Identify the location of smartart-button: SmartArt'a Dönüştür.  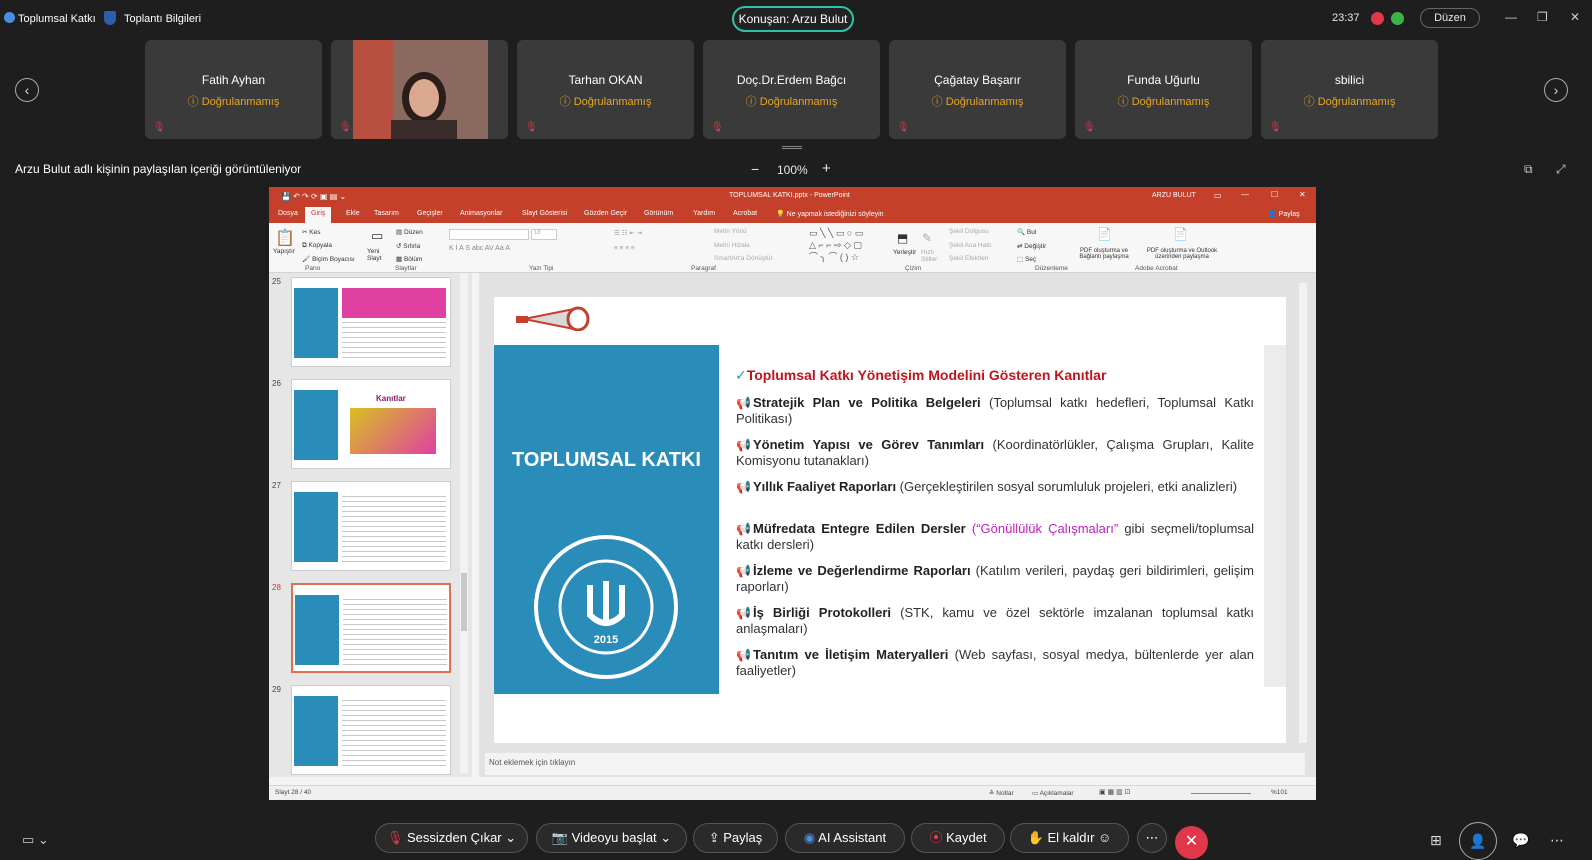
(743, 258).